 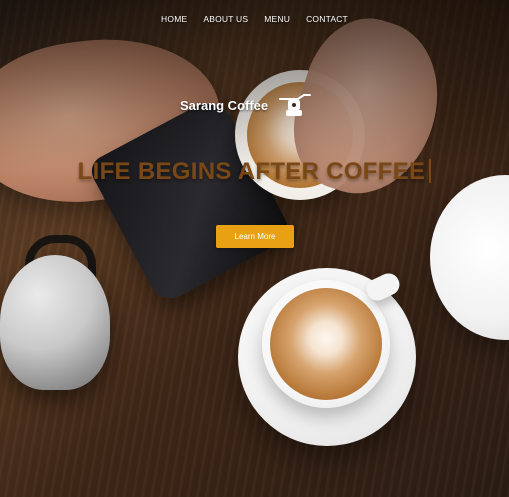 I want to click on nav-home-link: HOME, so click(x=174, y=19).